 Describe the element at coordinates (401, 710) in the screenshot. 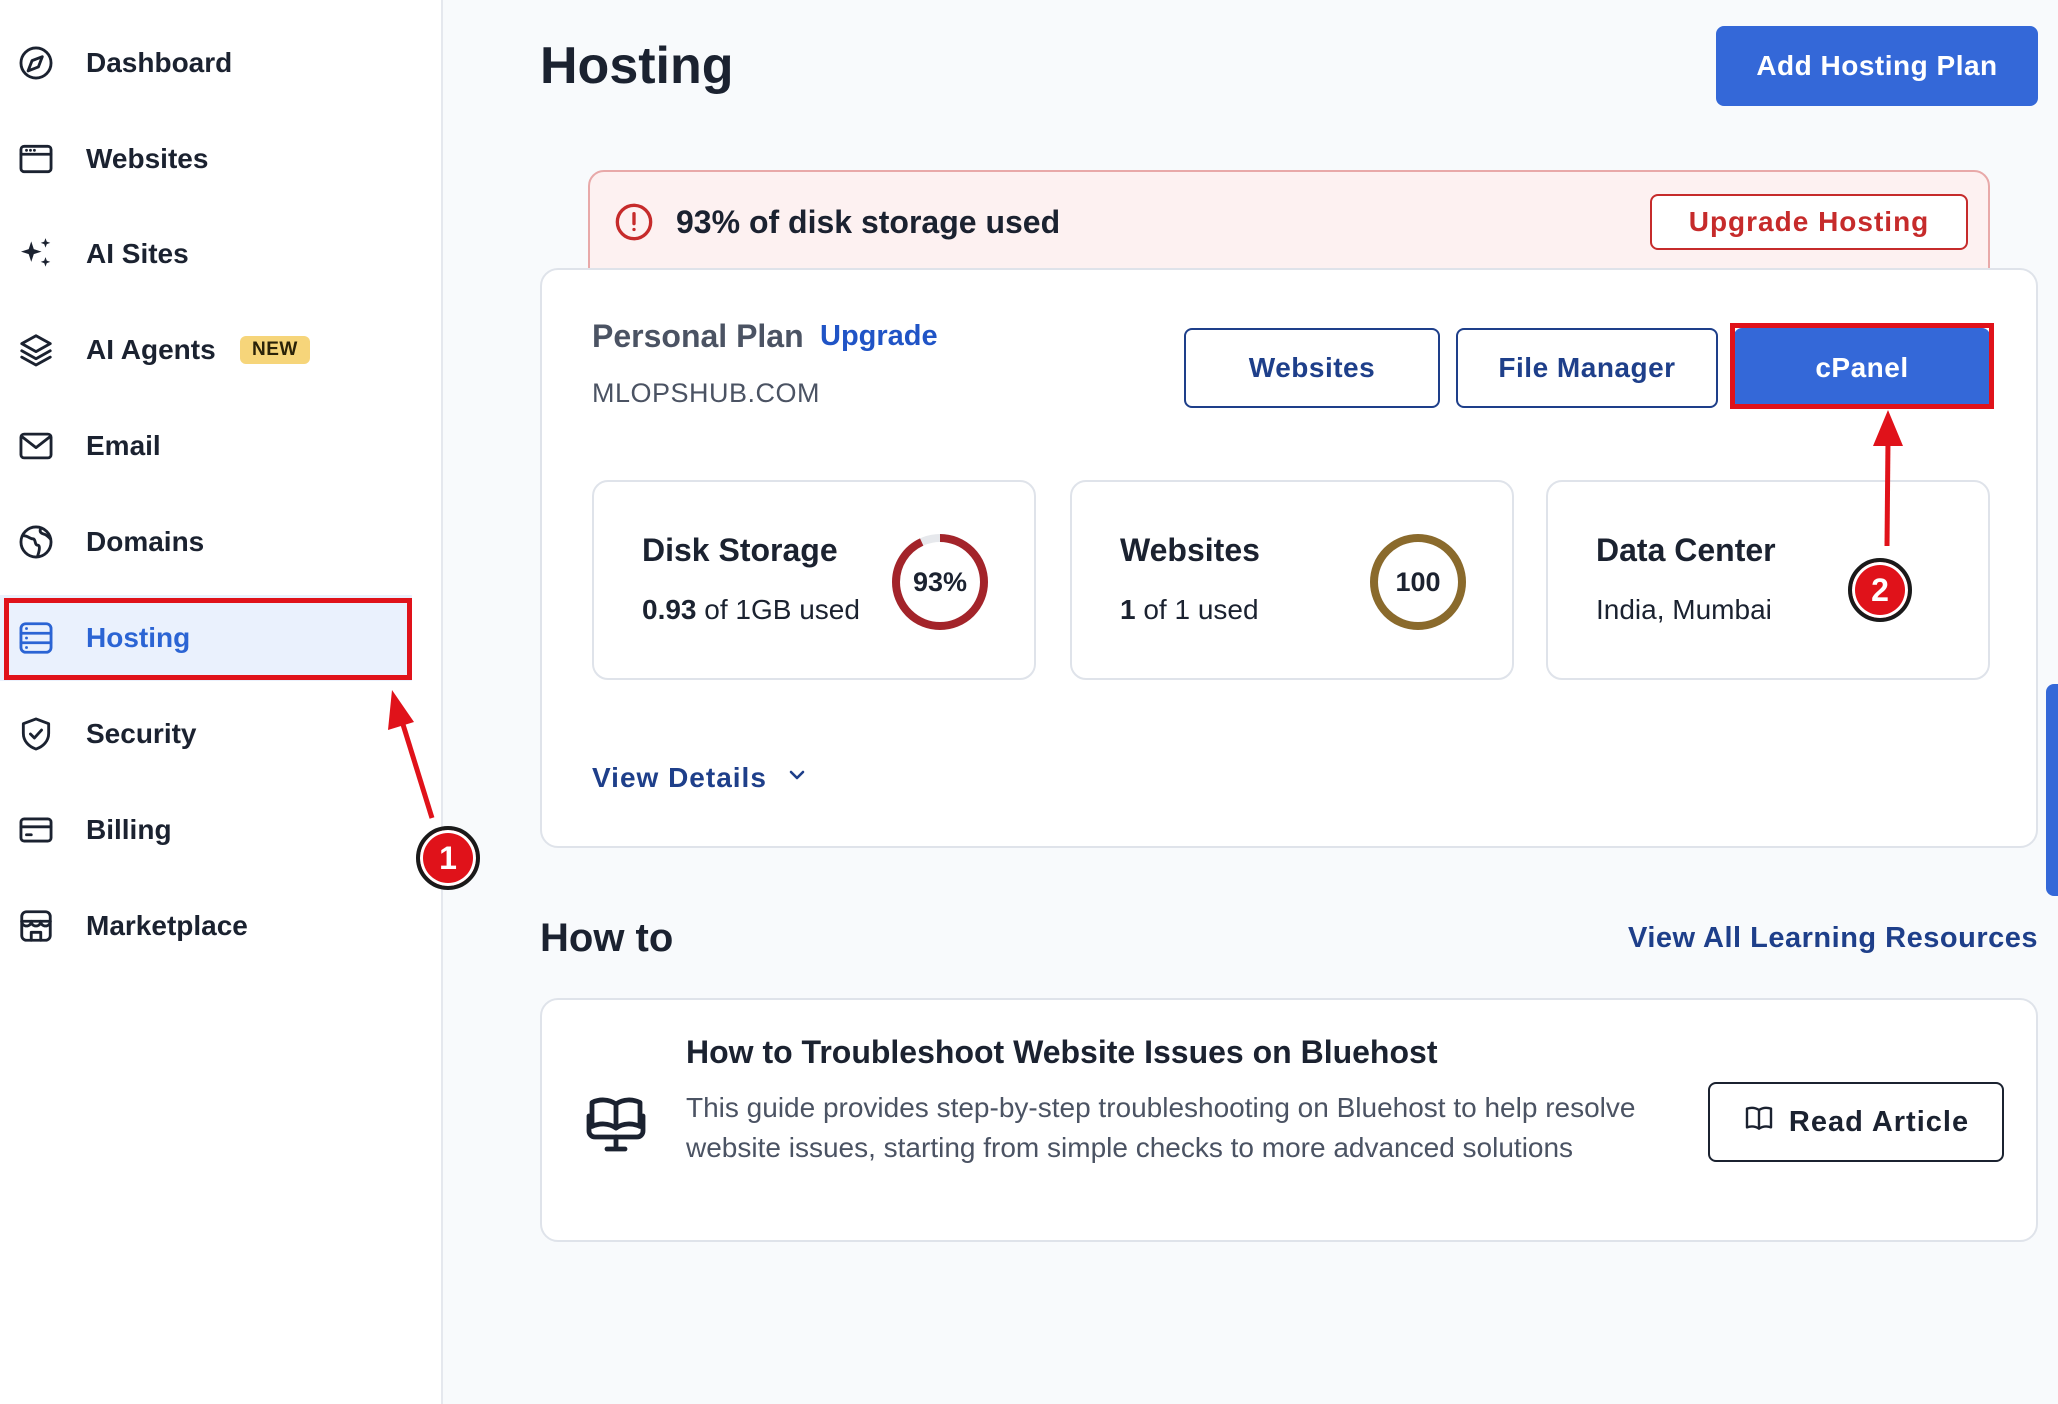

I see `arrow-1-head` at that location.